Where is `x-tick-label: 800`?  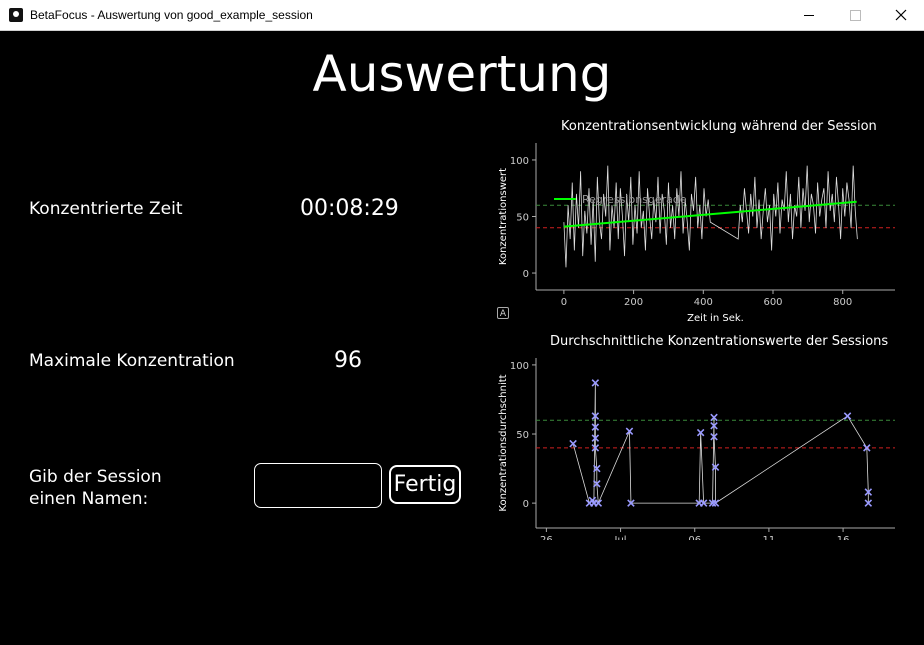
x-tick-label: 800 is located at coordinates (842, 302).